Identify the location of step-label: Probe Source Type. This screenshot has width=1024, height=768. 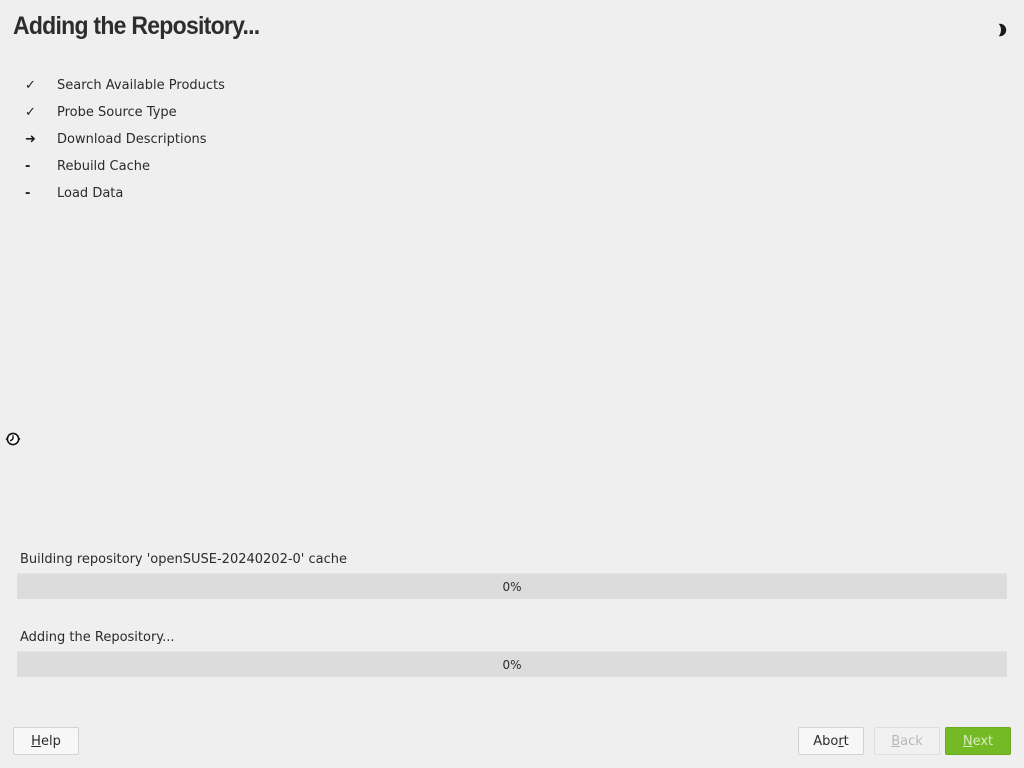
(117, 112).